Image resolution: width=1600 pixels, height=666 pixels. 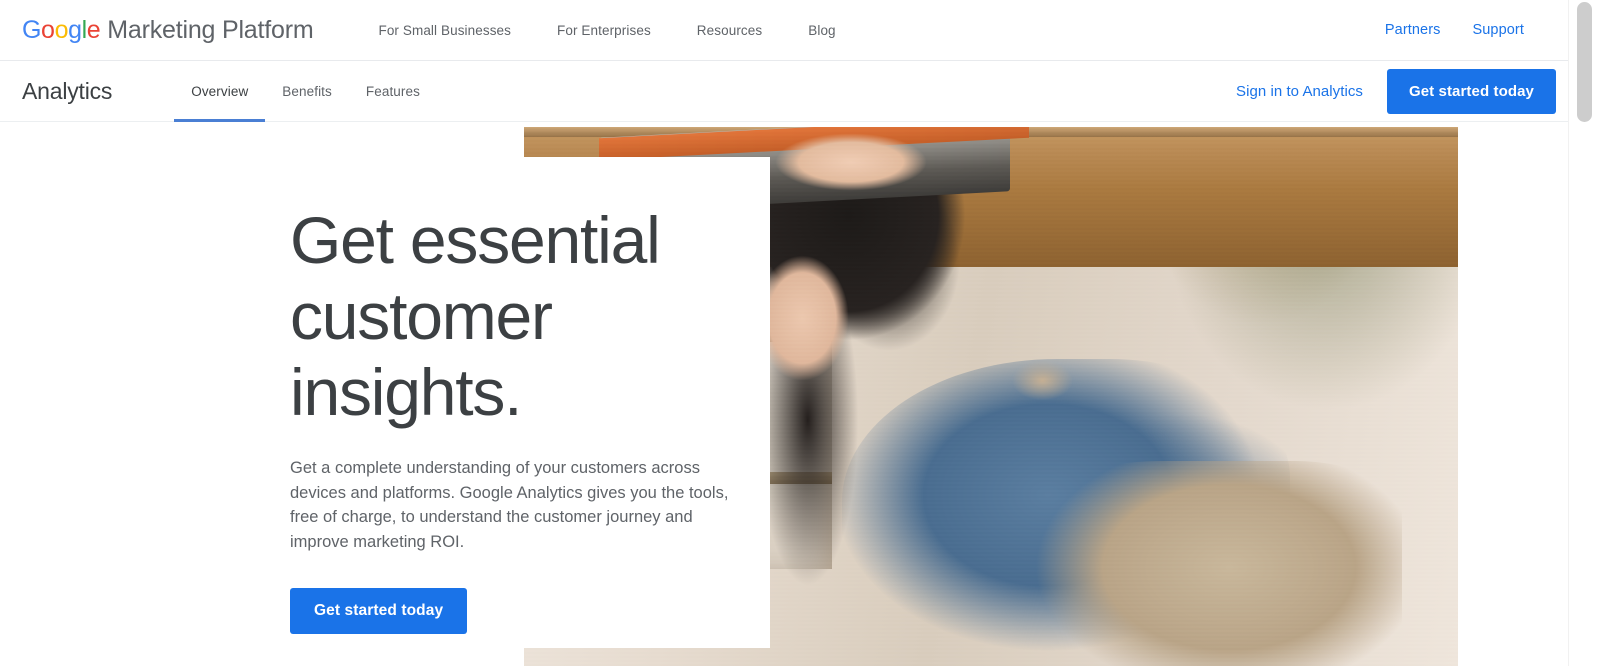 What do you see at coordinates (210, 29) in the screenshot?
I see `logo-suffix: Marketing Platform` at bounding box center [210, 29].